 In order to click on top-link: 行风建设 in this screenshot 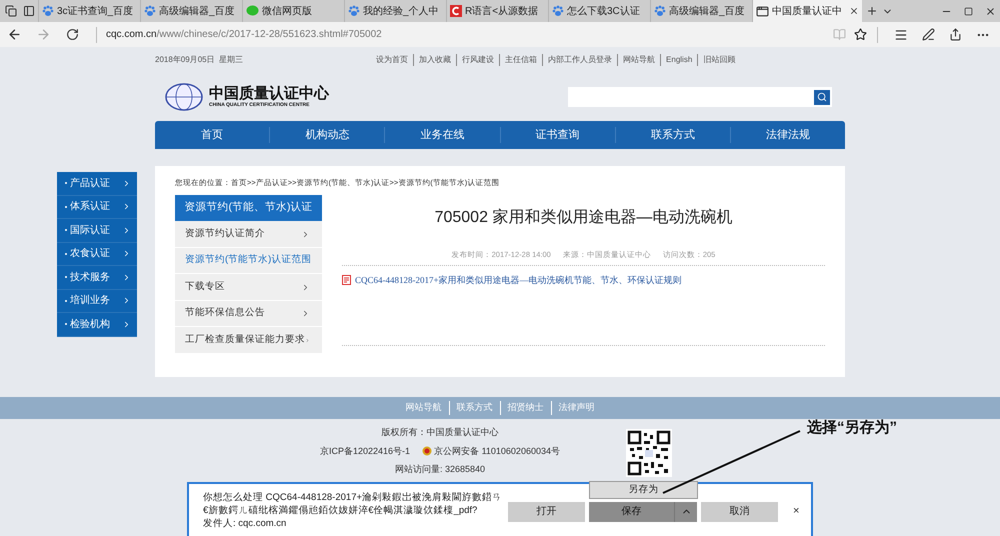, I will do `click(478, 60)`.